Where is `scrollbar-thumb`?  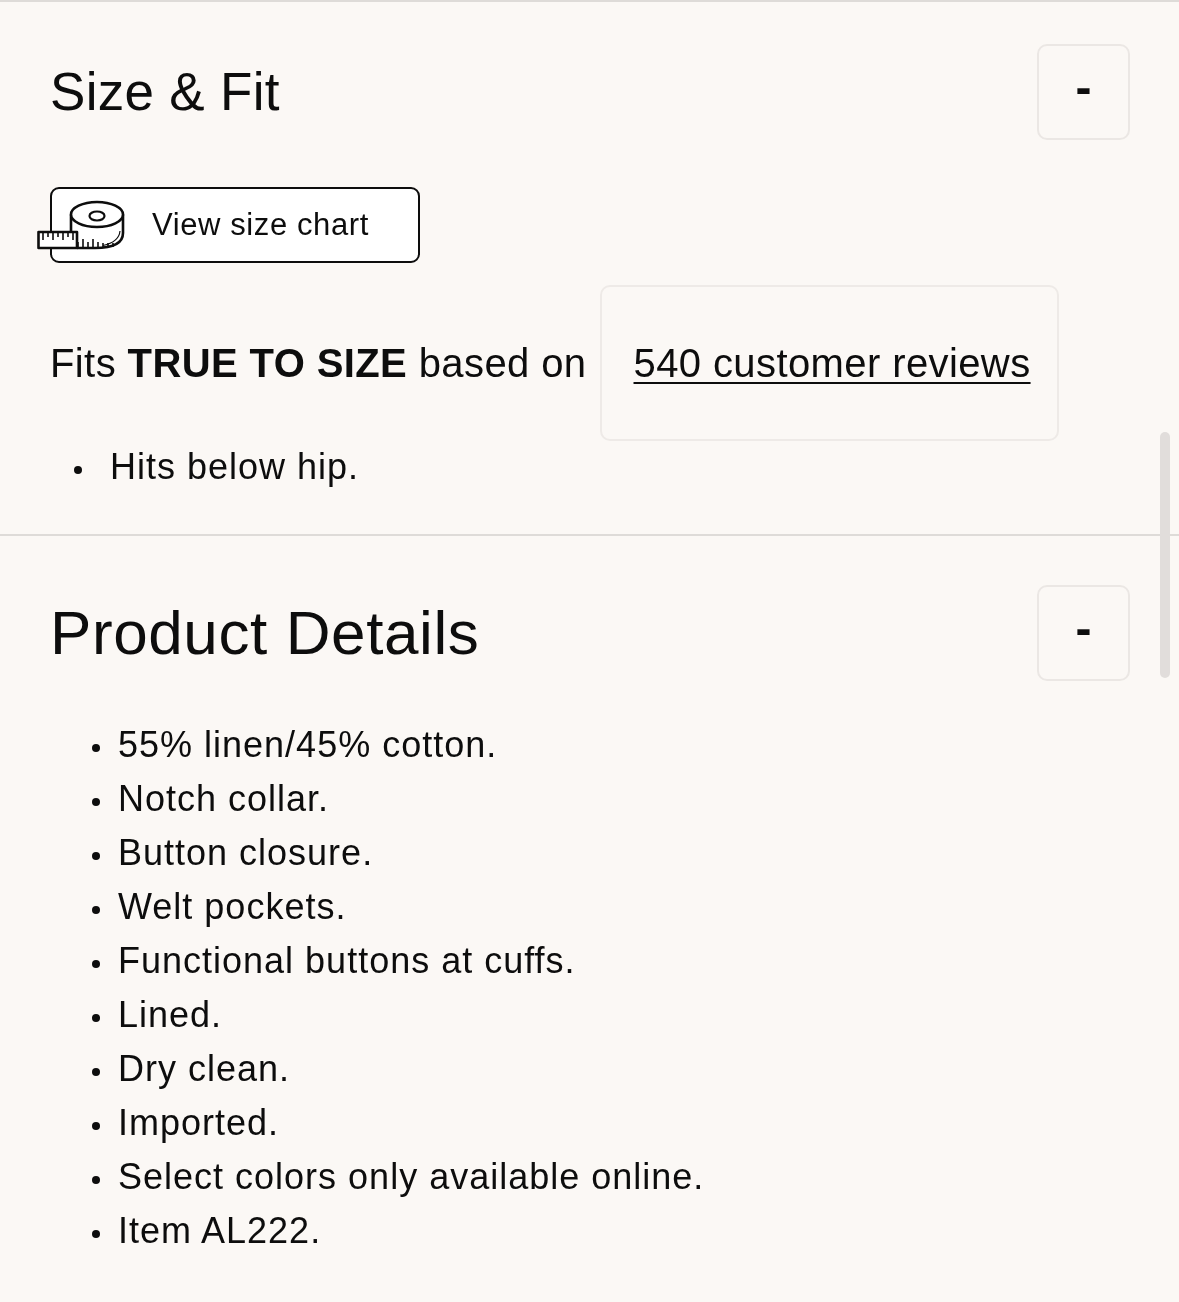 scrollbar-thumb is located at coordinates (1165, 555).